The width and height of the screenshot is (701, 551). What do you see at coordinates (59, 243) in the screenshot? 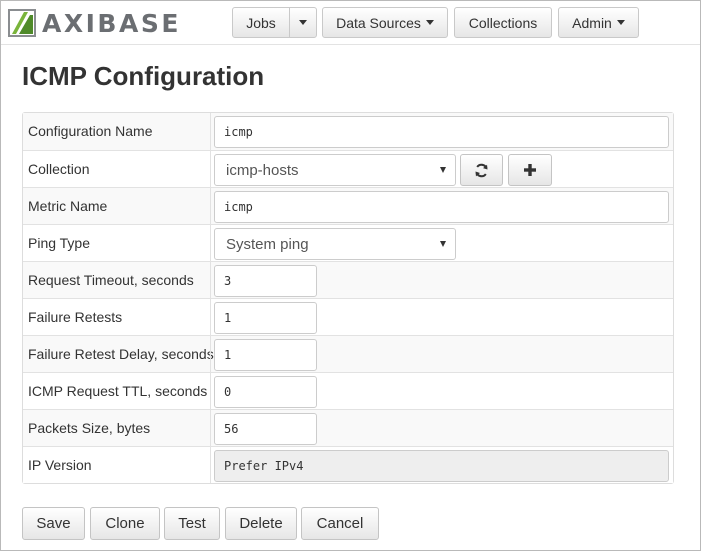
I see `ping-type-label: Ping Type` at bounding box center [59, 243].